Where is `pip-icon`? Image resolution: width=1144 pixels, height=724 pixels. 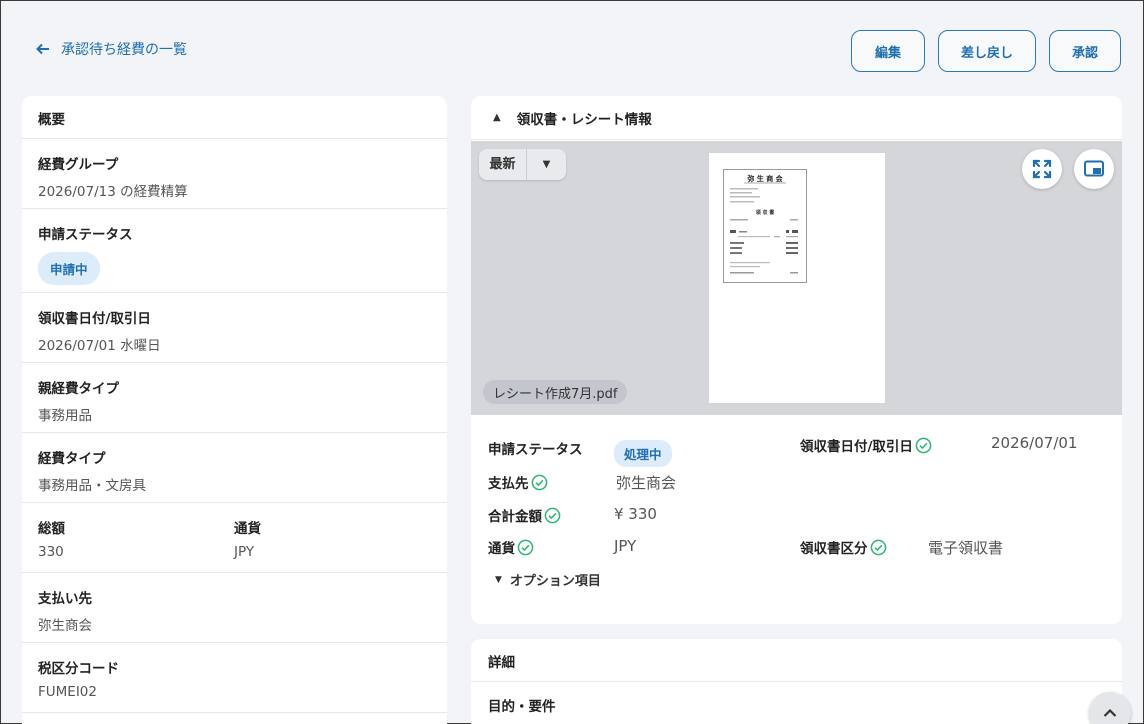 pip-icon is located at coordinates (1094, 168).